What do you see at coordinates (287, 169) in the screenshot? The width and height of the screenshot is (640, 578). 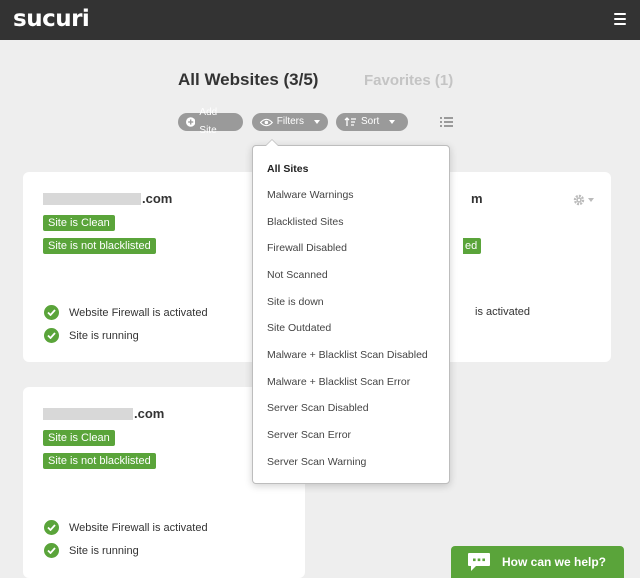 I see `filter-option: All Sites` at bounding box center [287, 169].